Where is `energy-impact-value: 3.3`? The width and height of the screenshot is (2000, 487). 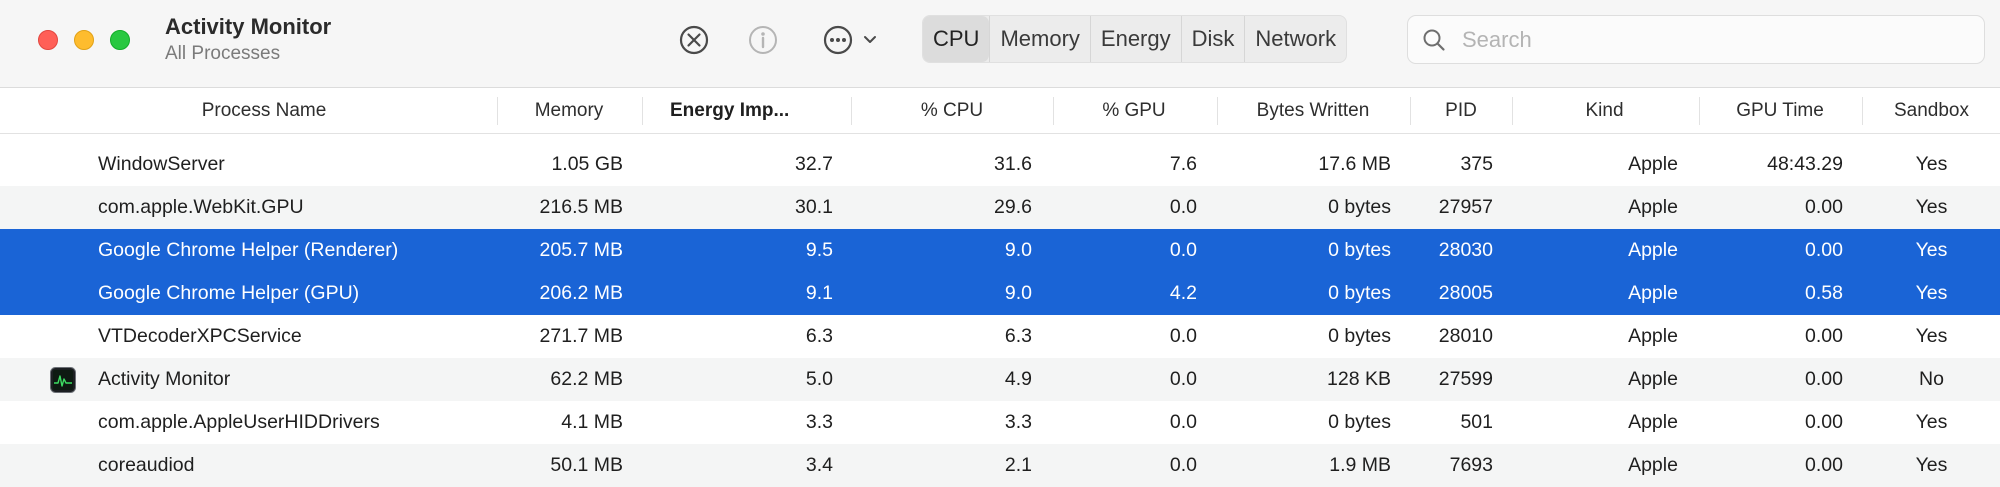
energy-impact-value: 3.3 is located at coordinates (819, 422).